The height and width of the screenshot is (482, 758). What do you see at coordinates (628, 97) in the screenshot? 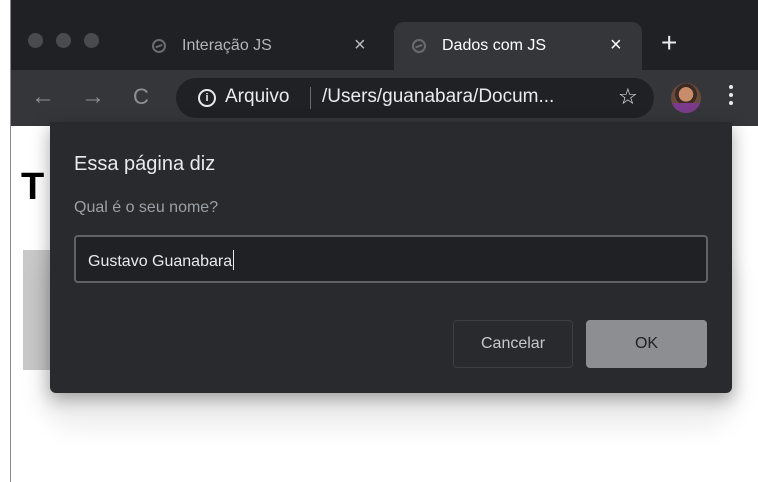
I see `bookmark-star-icon: ☆` at bounding box center [628, 97].